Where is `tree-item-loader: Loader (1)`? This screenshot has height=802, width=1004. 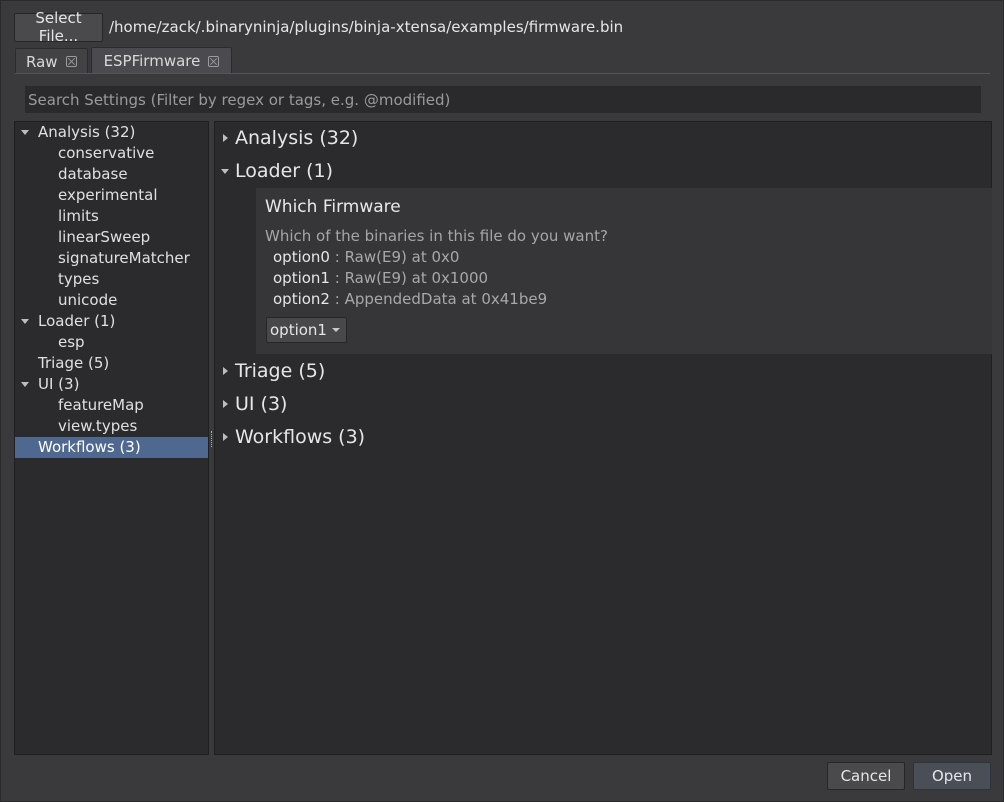
tree-item-loader: Loader (1) is located at coordinates (111, 321).